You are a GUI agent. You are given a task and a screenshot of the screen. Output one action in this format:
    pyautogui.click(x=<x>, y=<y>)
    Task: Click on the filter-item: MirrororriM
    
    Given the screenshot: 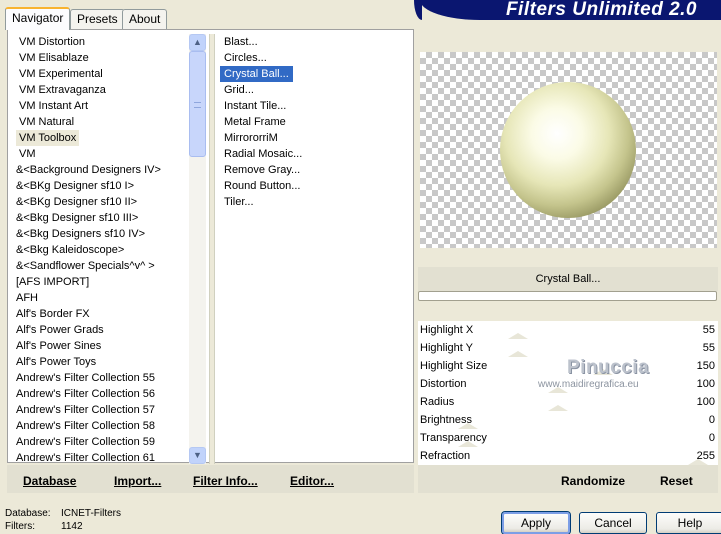 What is the action you would take?
    pyautogui.click(x=251, y=138)
    